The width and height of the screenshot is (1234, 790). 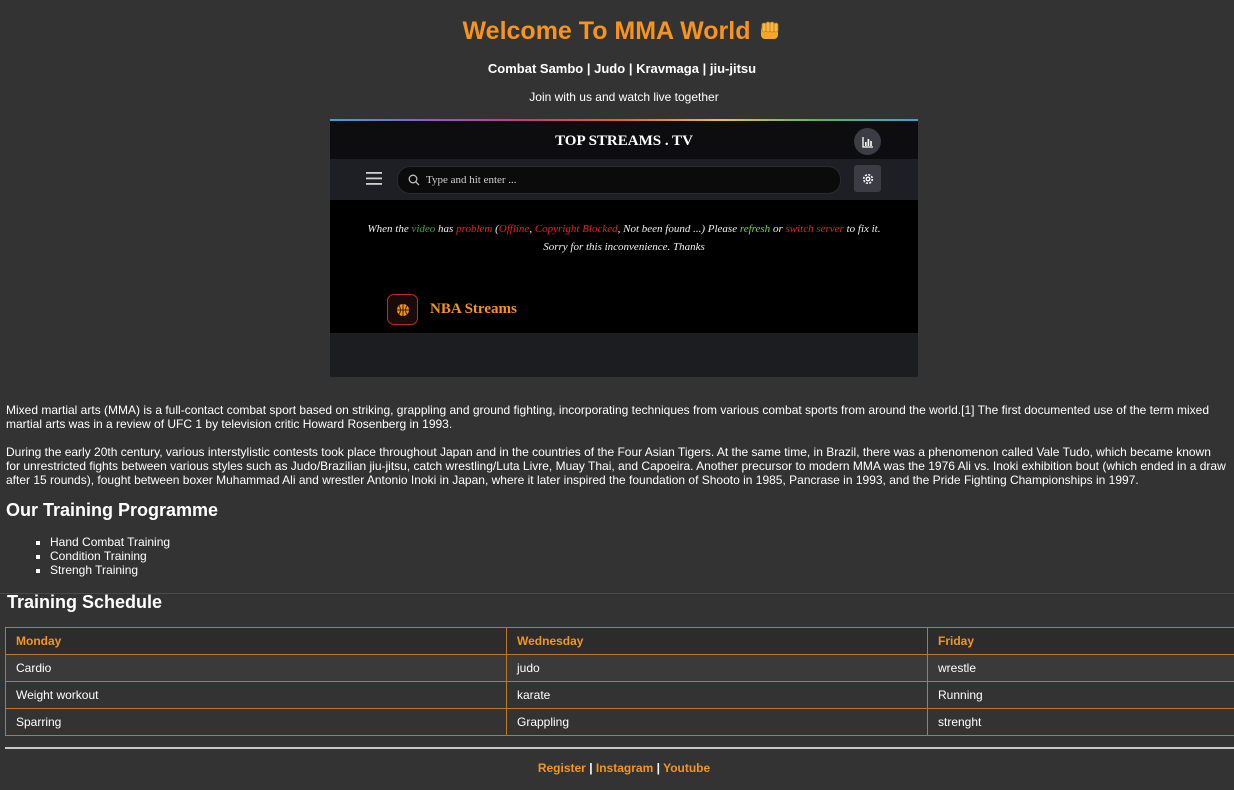 I want to click on instagram-link: Instagram, so click(x=624, y=768).